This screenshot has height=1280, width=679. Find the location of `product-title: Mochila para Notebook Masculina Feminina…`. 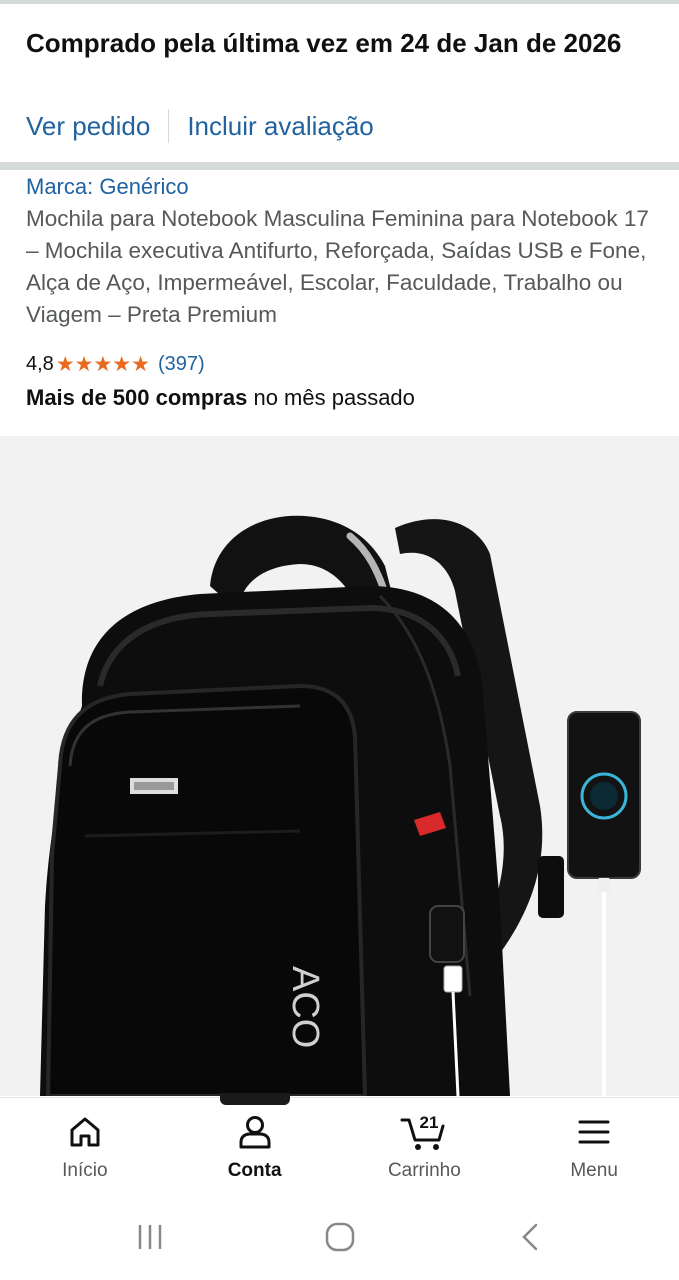

product-title: Mochila para Notebook Masculina Feminina… is located at coordinates (341, 267).